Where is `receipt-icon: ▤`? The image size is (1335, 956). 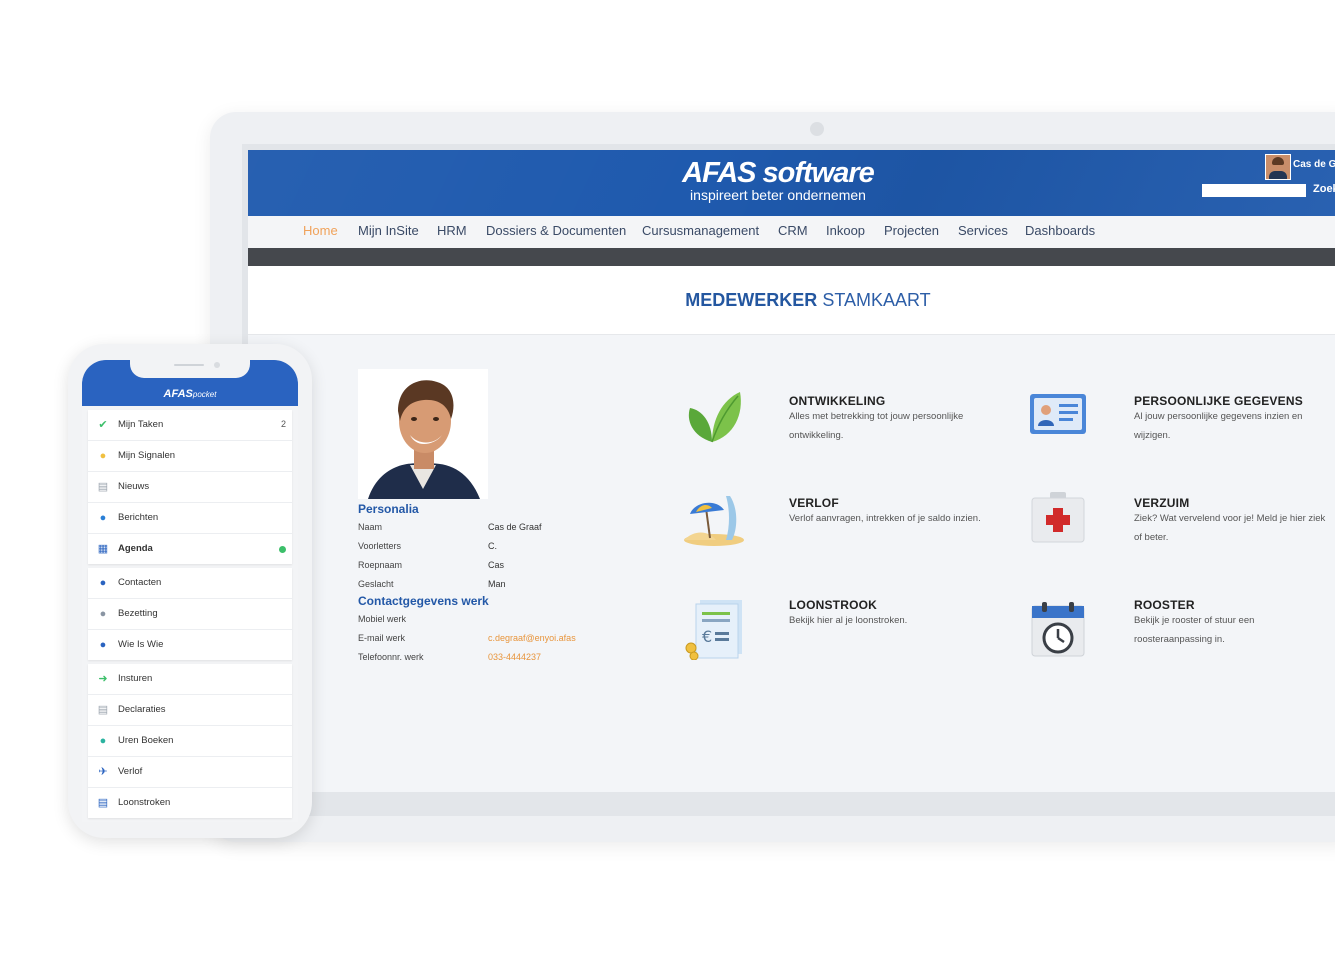
receipt-icon: ▤ is located at coordinates (103, 710).